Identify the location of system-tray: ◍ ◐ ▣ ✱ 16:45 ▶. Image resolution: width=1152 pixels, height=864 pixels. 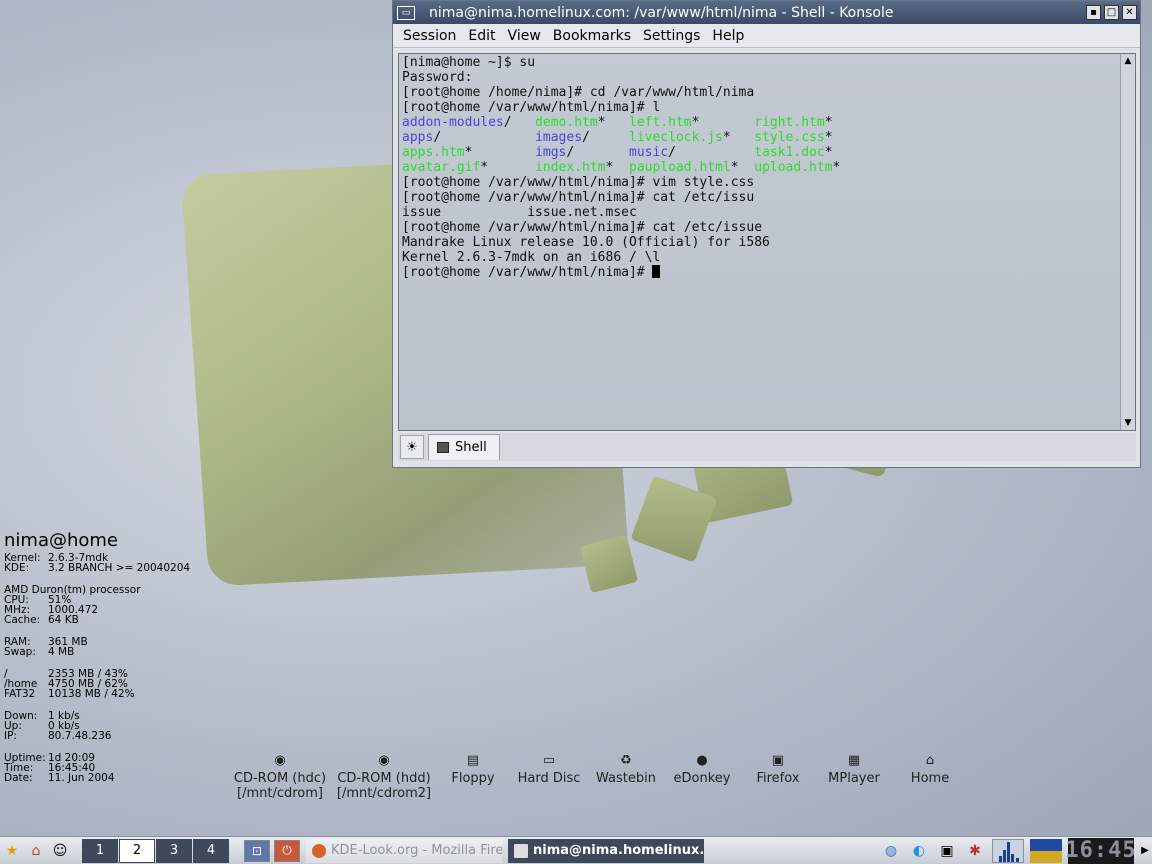
(1016, 850).